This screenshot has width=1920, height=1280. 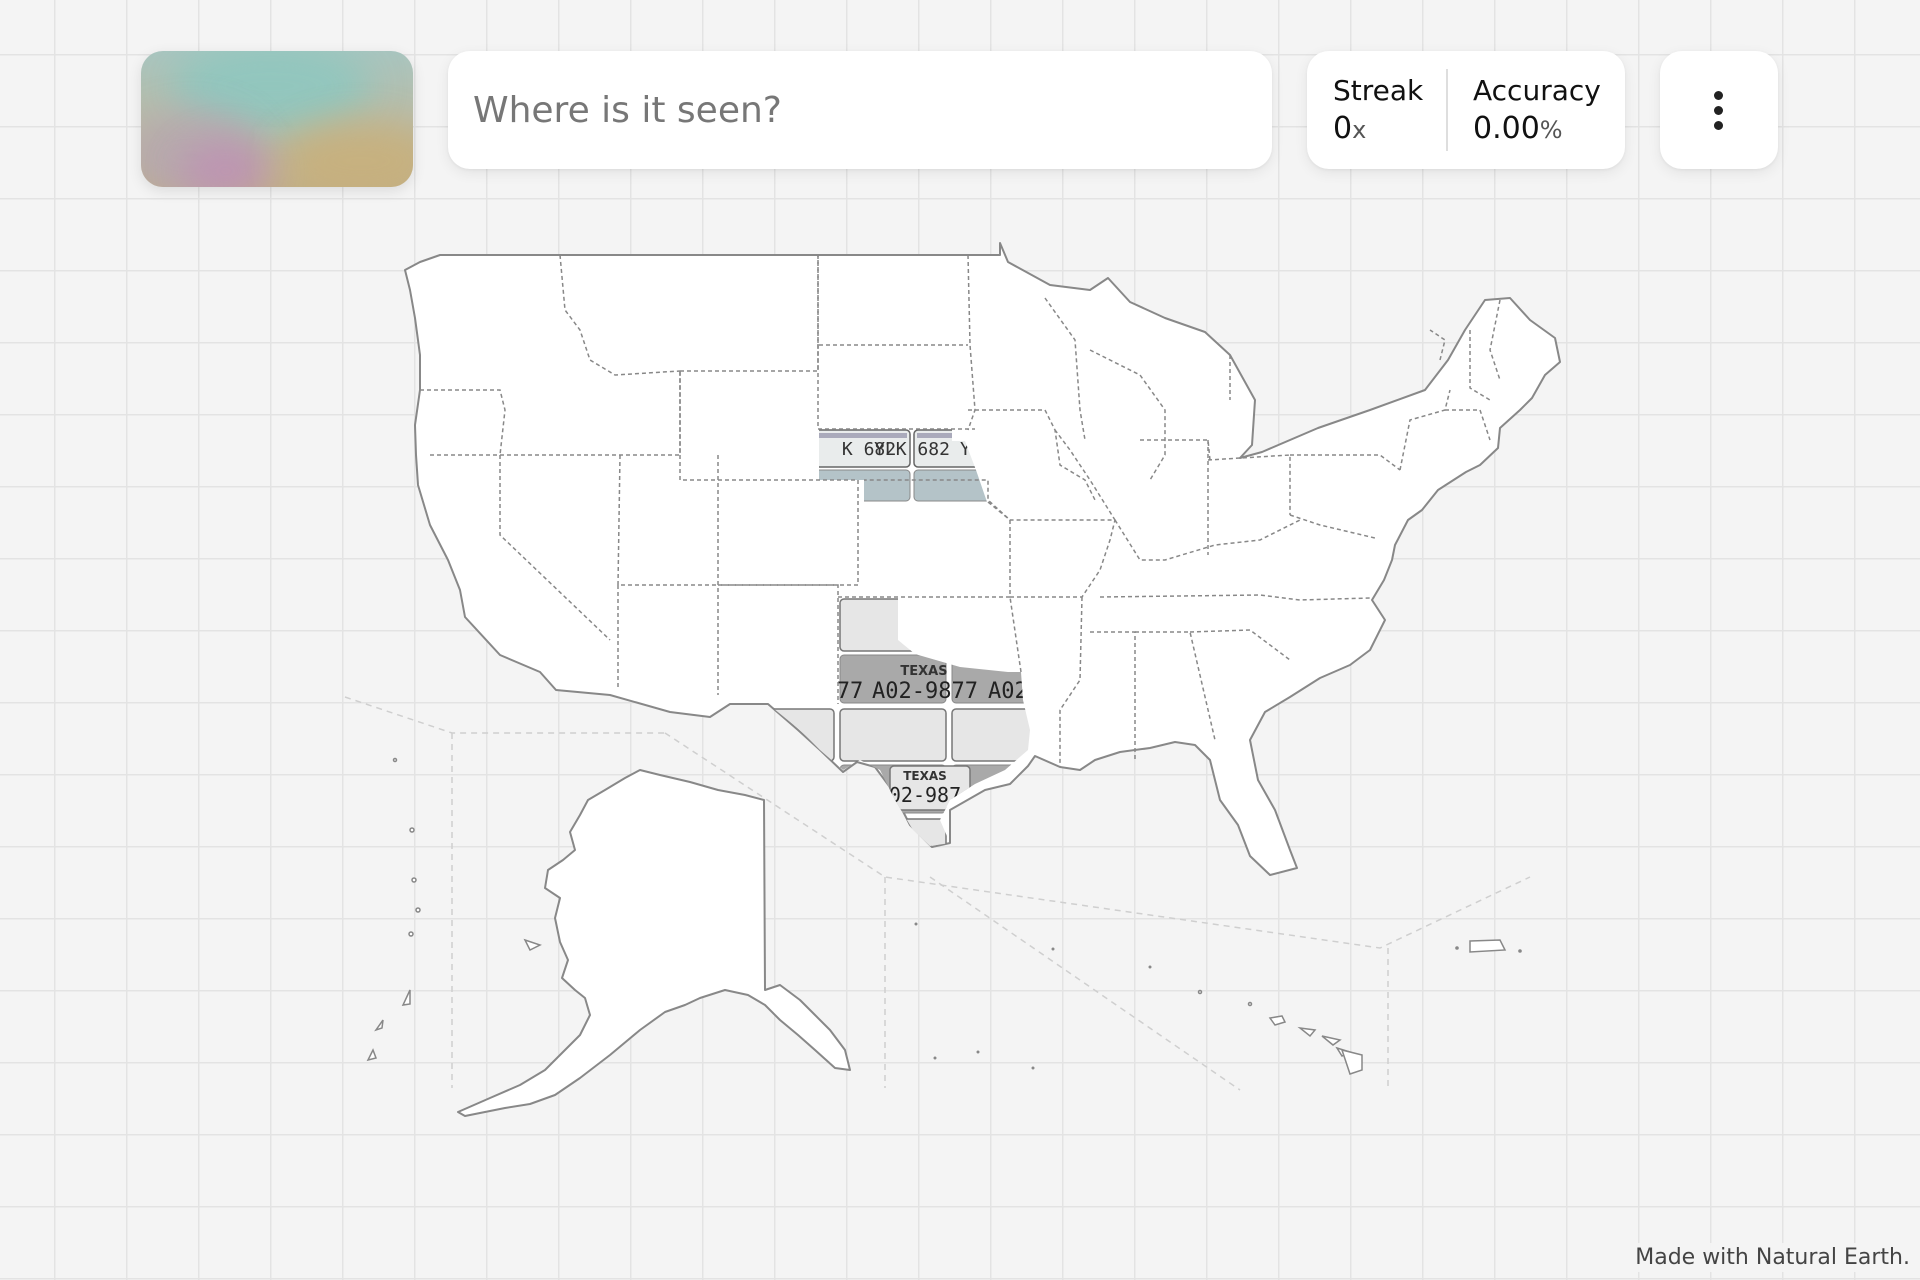 What do you see at coordinates (1772, 1257) in the screenshot?
I see `map-attribution: Made with Natural Earth.` at bounding box center [1772, 1257].